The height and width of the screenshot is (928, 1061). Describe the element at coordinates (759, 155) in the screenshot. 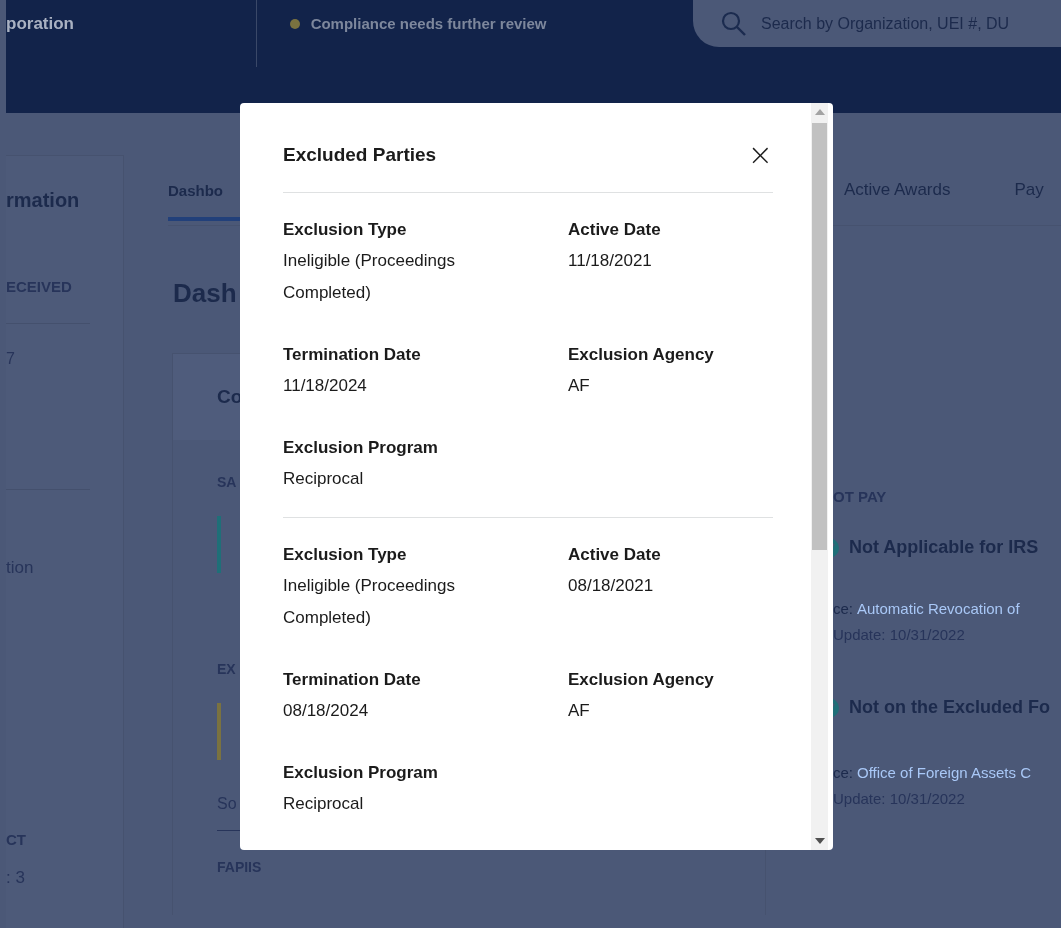

I see `close-button: ×` at that location.